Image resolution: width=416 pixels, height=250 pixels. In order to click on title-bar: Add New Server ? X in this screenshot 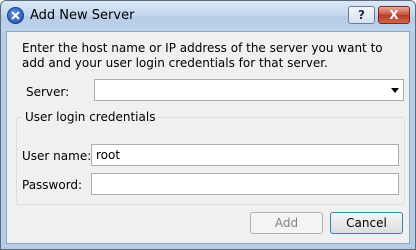, I will do `click(208, 16)`.